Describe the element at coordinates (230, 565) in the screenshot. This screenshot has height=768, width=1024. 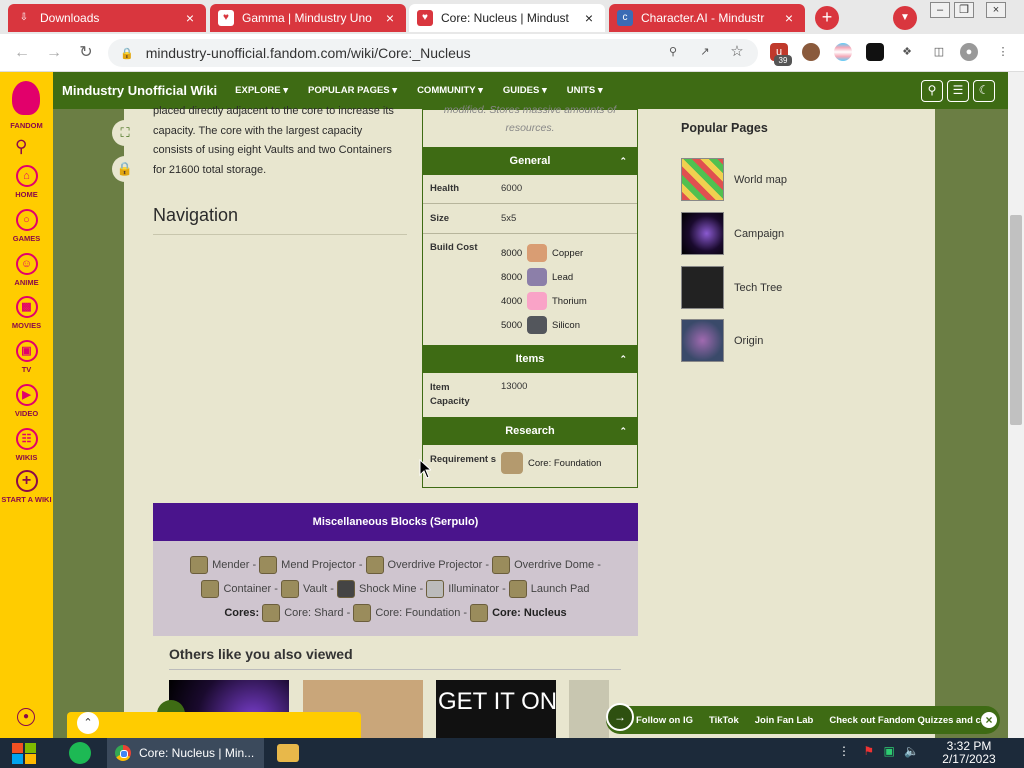
I see `navbox-link: Mender` at that location.